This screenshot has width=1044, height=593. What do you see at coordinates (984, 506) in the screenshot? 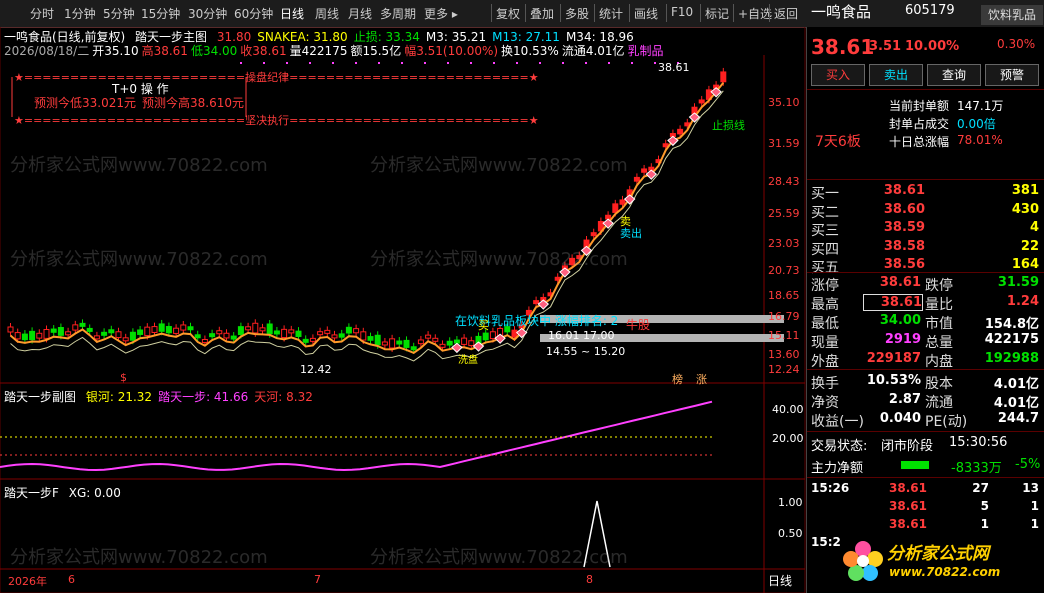
I see `tick-vol: 5` at bounding box center [984, 506].